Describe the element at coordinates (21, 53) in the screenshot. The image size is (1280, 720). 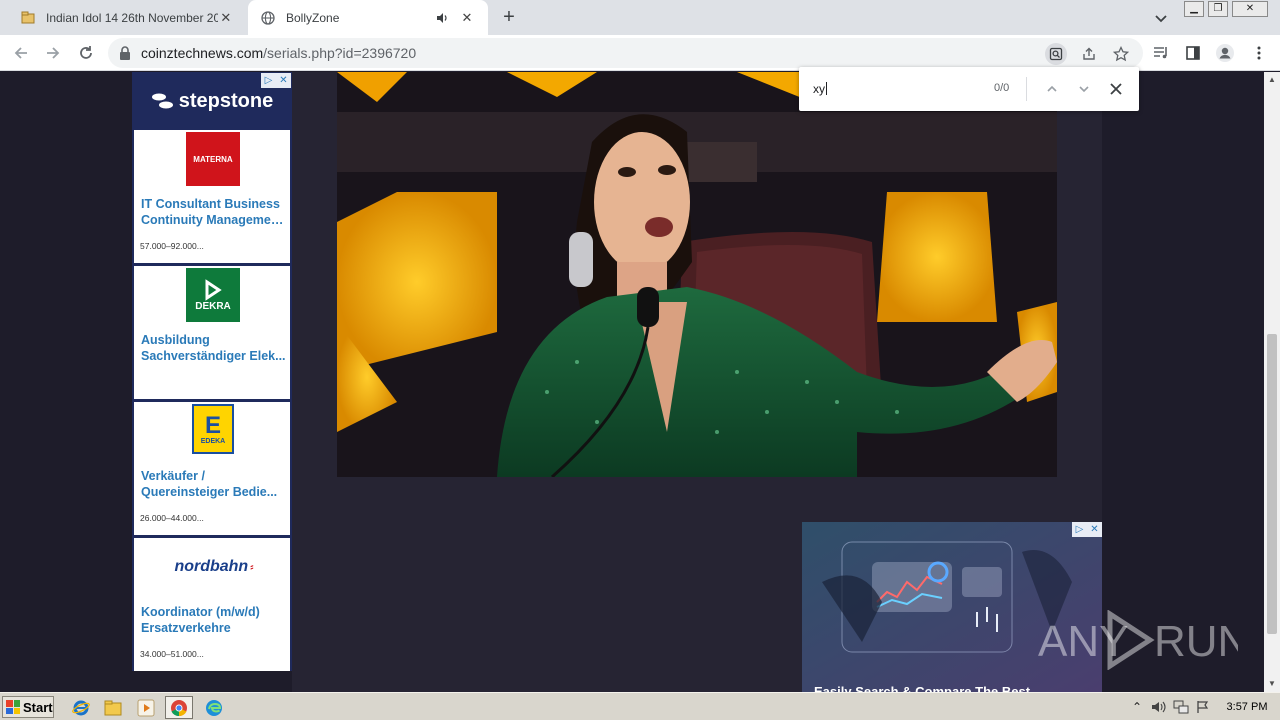
I see `back-button` at that location.